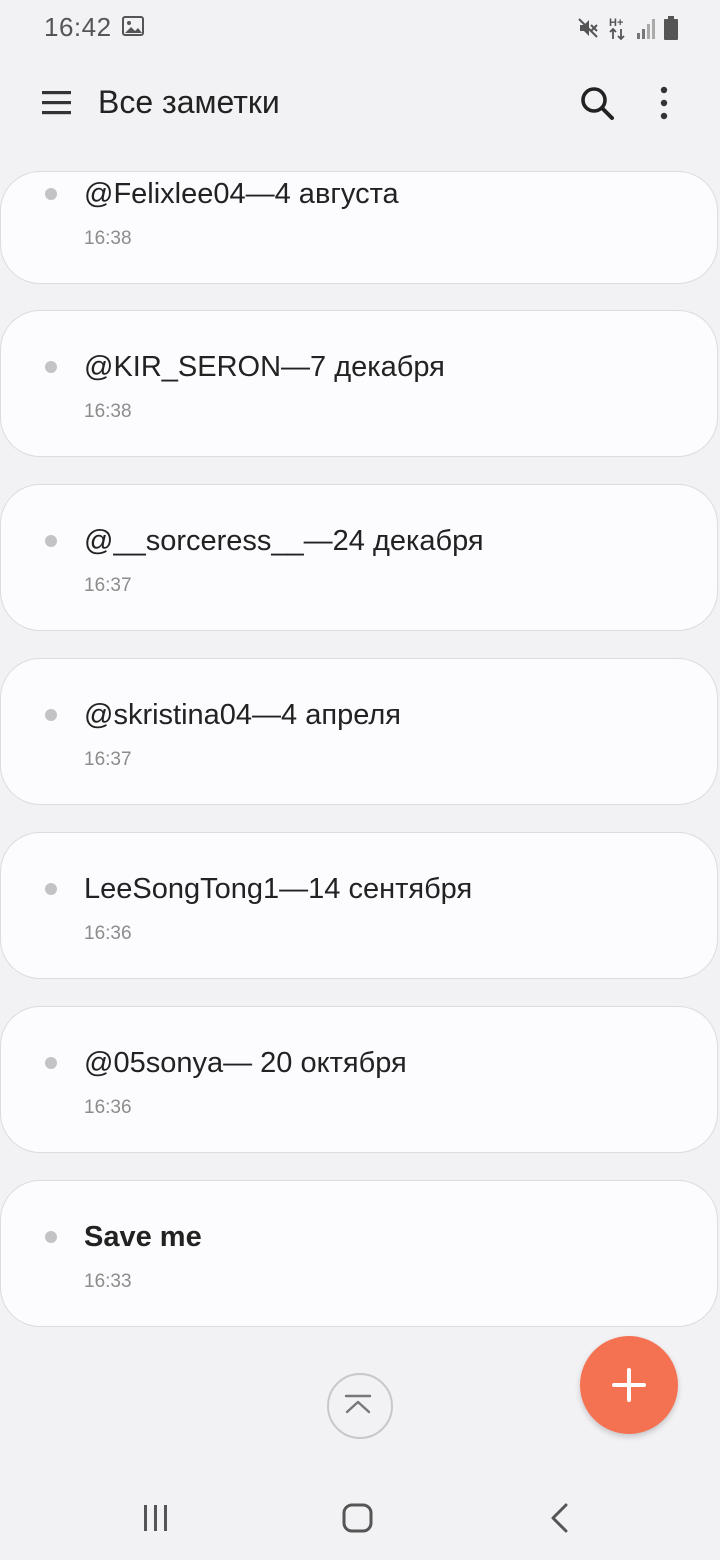 This screenshot has width=720, height=1560. What do you see at coordinates (278, 889) in the screenshot?
I see `note-title: LeeSongTong1—14 сентября` at bounding box center [278, 889].